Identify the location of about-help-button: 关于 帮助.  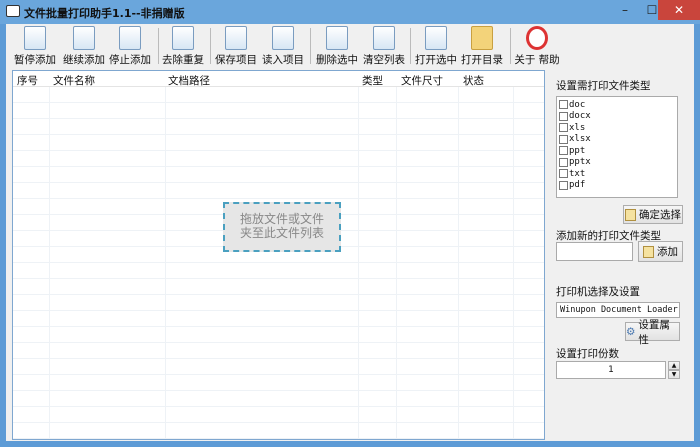
(537, 46).